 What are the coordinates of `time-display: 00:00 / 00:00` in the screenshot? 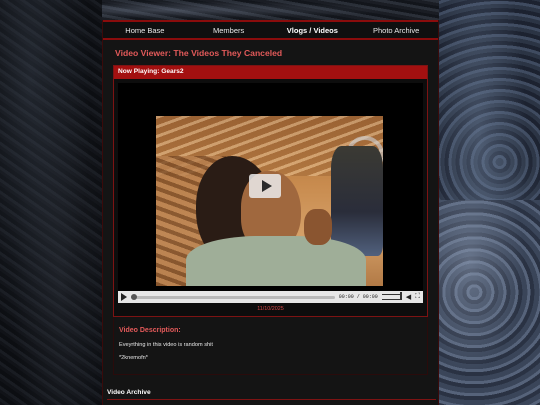 It's located at (358, 297).